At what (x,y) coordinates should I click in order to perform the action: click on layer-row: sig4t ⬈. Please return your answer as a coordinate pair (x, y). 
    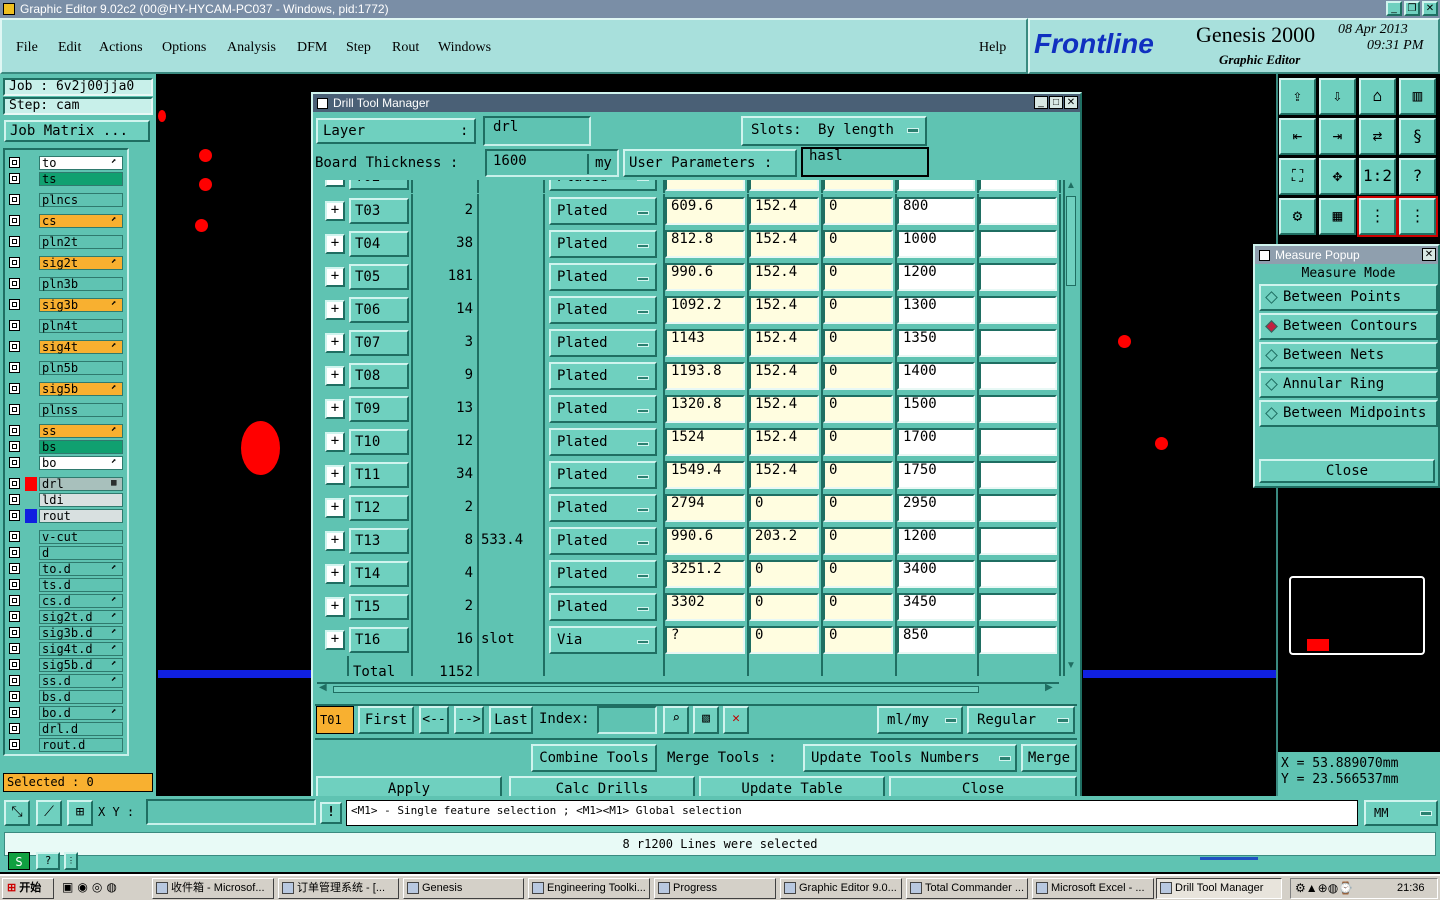
    Looking at the image, I should click on (65, 347).